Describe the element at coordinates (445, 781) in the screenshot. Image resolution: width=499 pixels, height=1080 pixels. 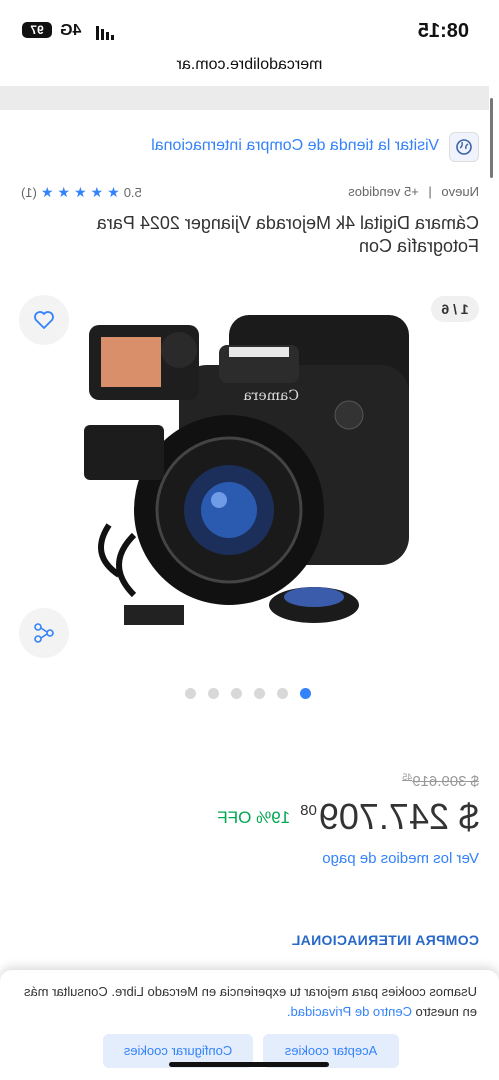
I see `original-price-amount: $ 309.619` at that location.